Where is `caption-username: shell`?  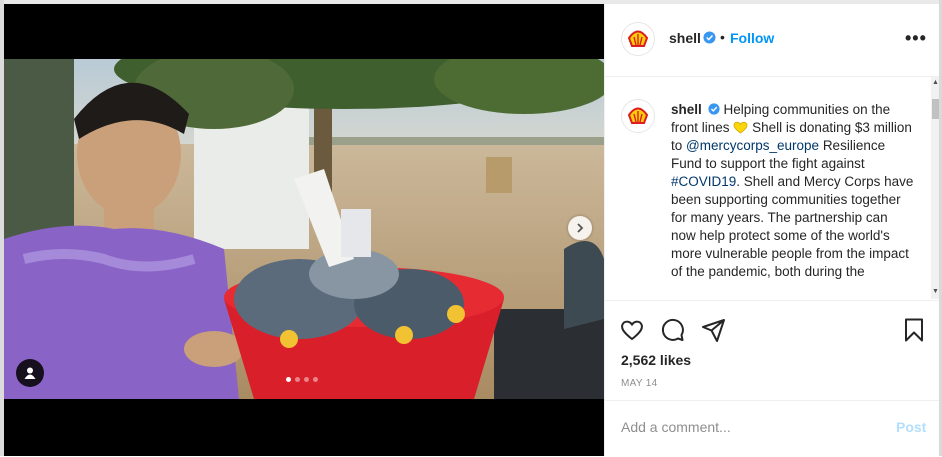
caption-username: shell is located at coordinates (686, 109).